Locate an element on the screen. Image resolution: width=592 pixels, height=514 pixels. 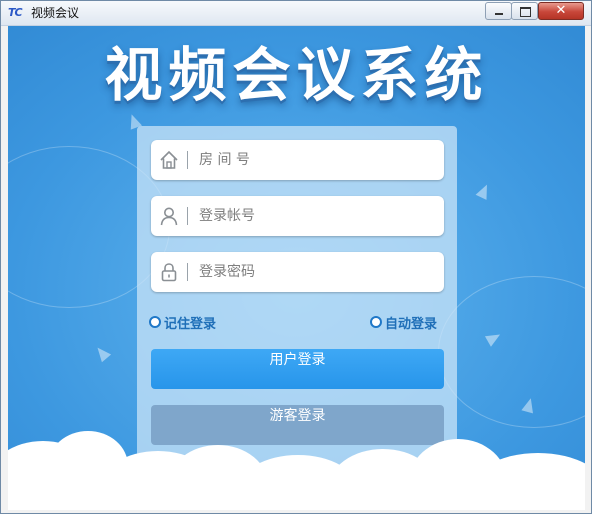
window-title: 视频会议 is located at coordinates (55, 13).